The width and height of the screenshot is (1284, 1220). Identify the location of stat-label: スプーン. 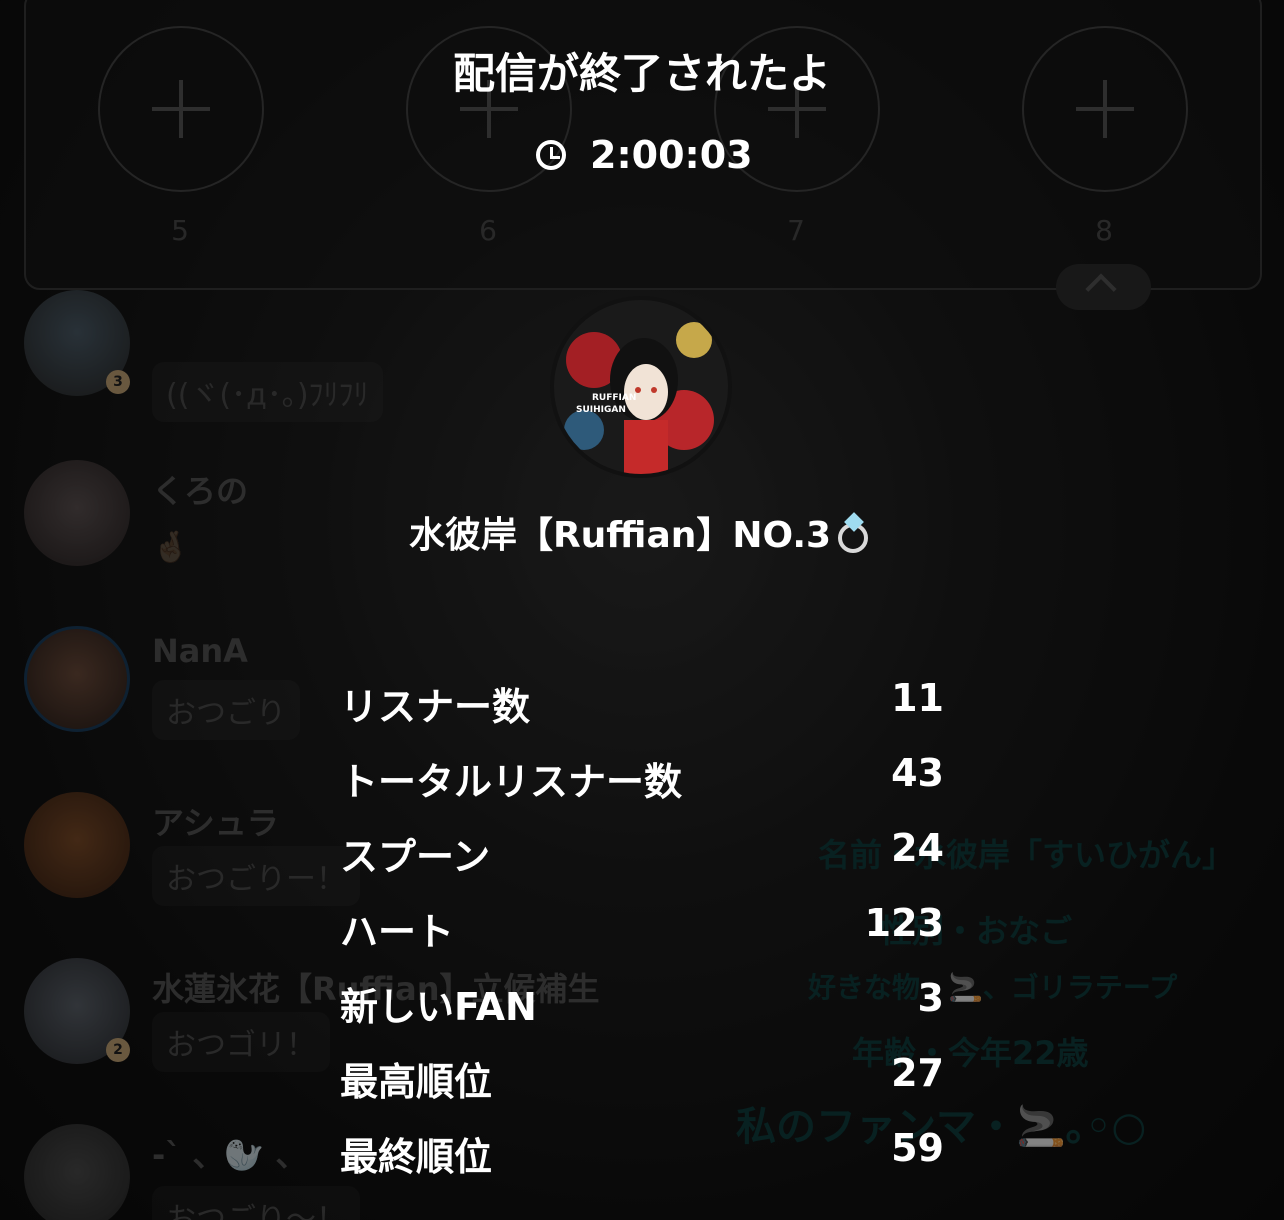
(415, 857).